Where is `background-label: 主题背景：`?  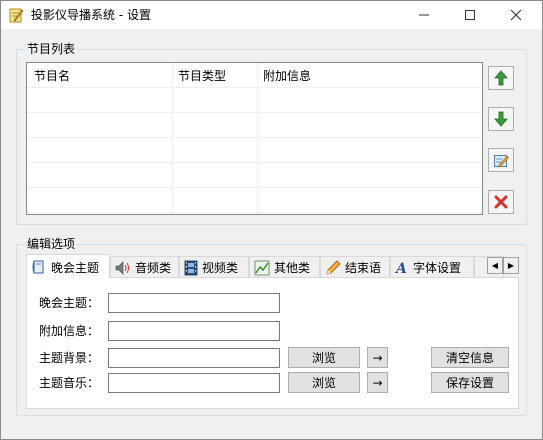
background-label: 主题背景： is located at coordinates (69, 358).